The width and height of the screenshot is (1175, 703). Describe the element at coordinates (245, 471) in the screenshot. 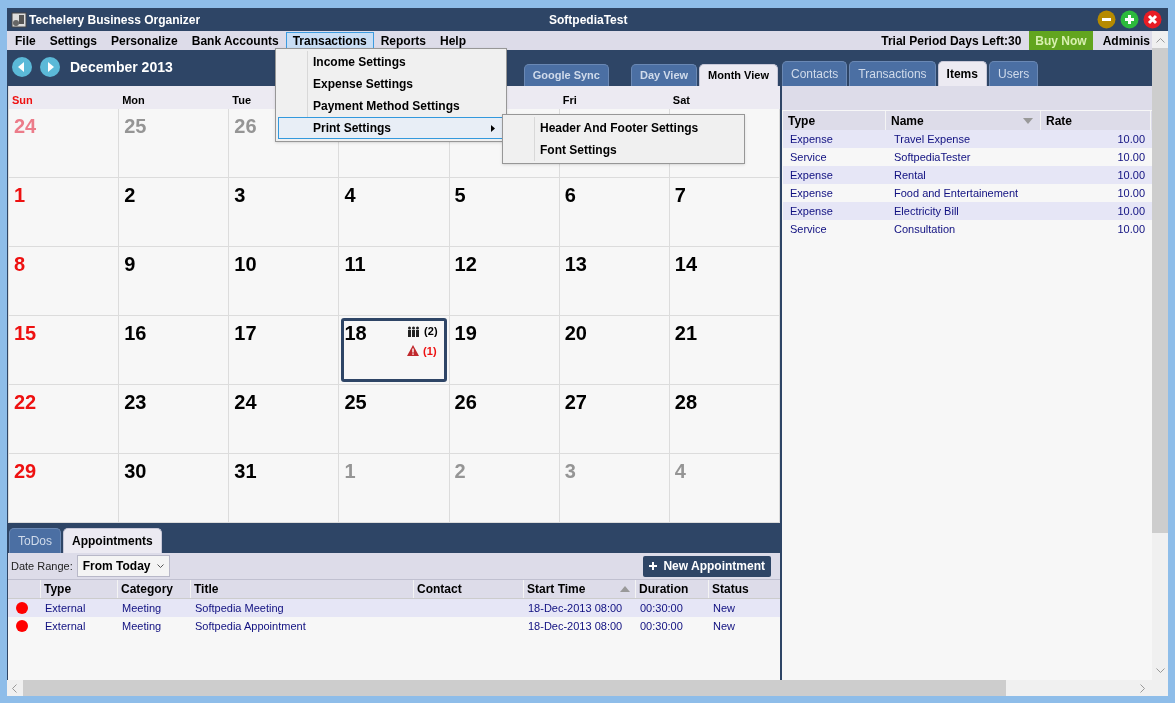

I see `day-number: 31` at that location.